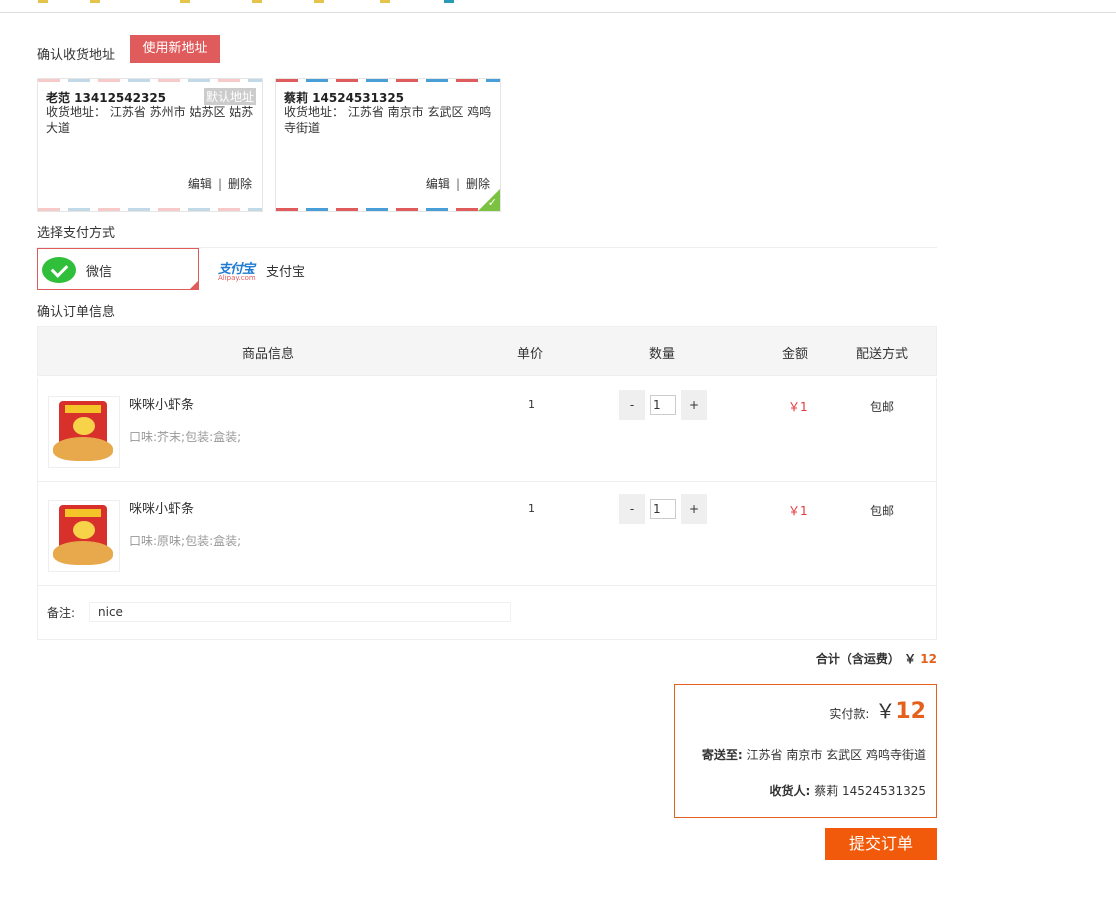 The width and height of the screenshot is (1116, 904). I want to click on delete-address-link: 删除, so click(240, 184).